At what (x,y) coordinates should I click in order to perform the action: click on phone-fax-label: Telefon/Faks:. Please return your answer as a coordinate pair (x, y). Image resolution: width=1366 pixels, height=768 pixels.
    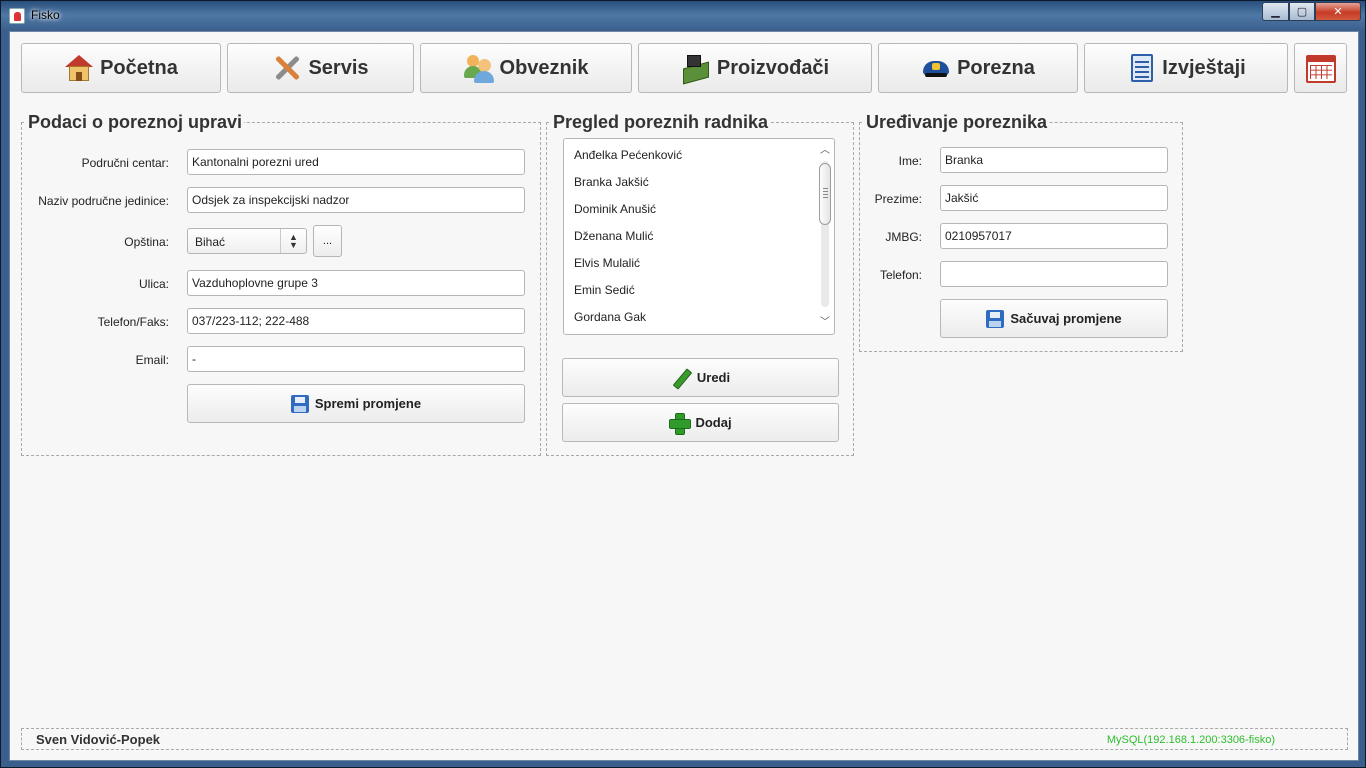
    Looking at the image, I should click on (133, 322).